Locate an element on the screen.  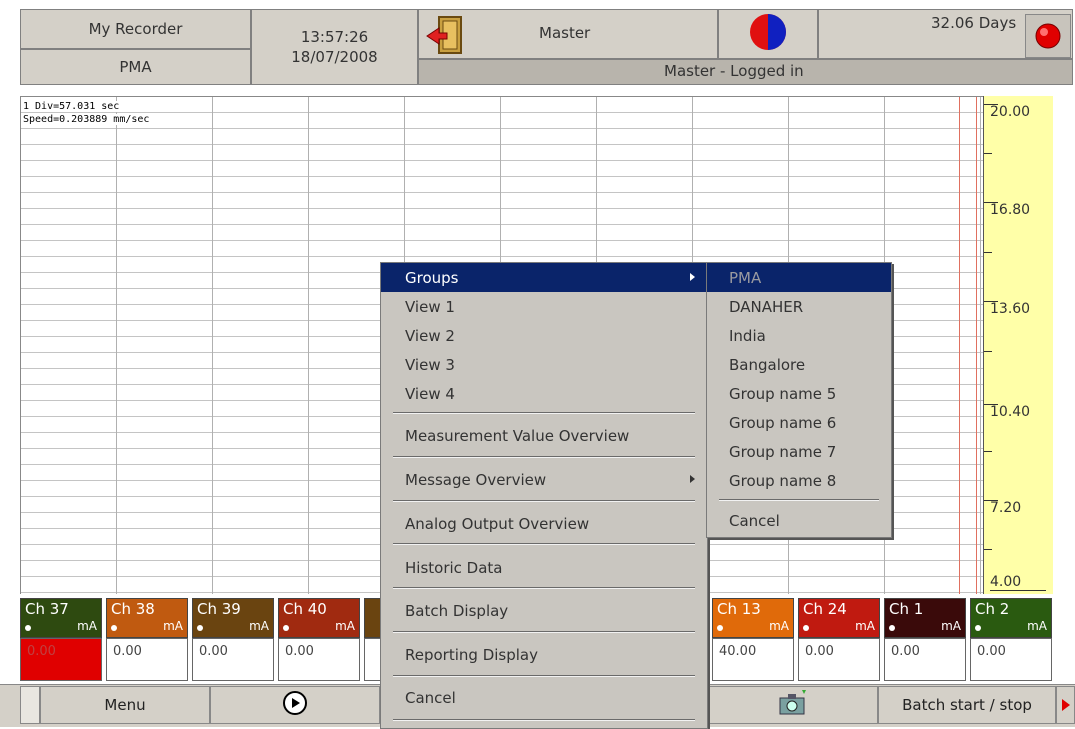
alarm-indicator-icon is located at coordinates (1048, 36).